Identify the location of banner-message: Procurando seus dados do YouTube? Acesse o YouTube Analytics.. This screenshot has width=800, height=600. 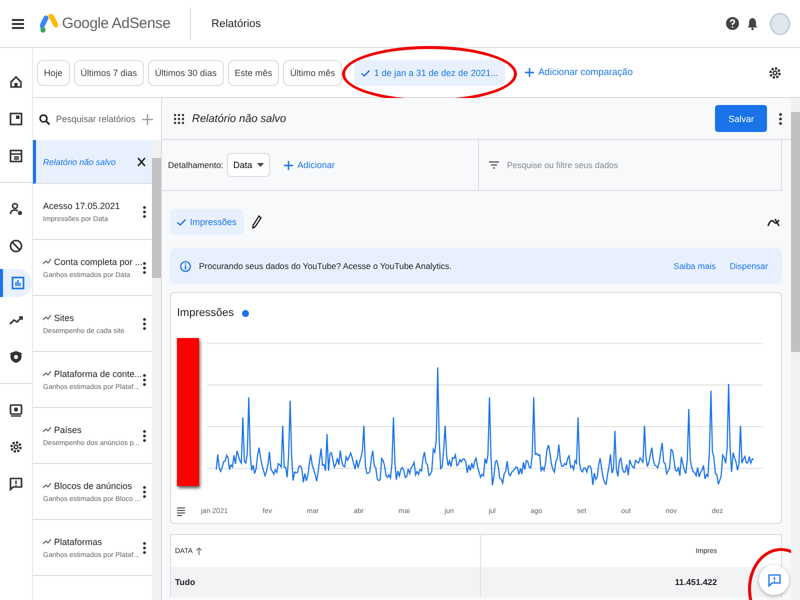
(325, 266).